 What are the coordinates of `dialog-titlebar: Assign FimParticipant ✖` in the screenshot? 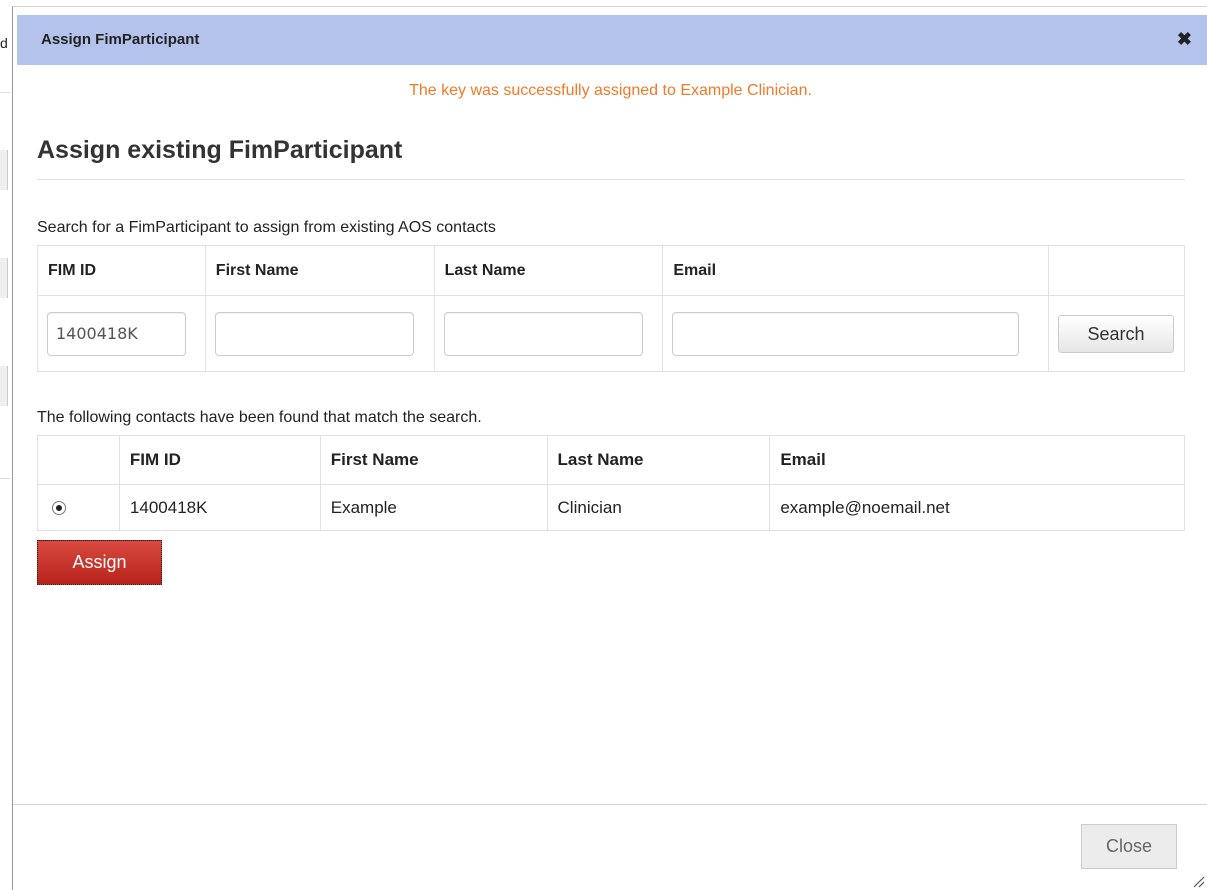 It's located at (612, 40).